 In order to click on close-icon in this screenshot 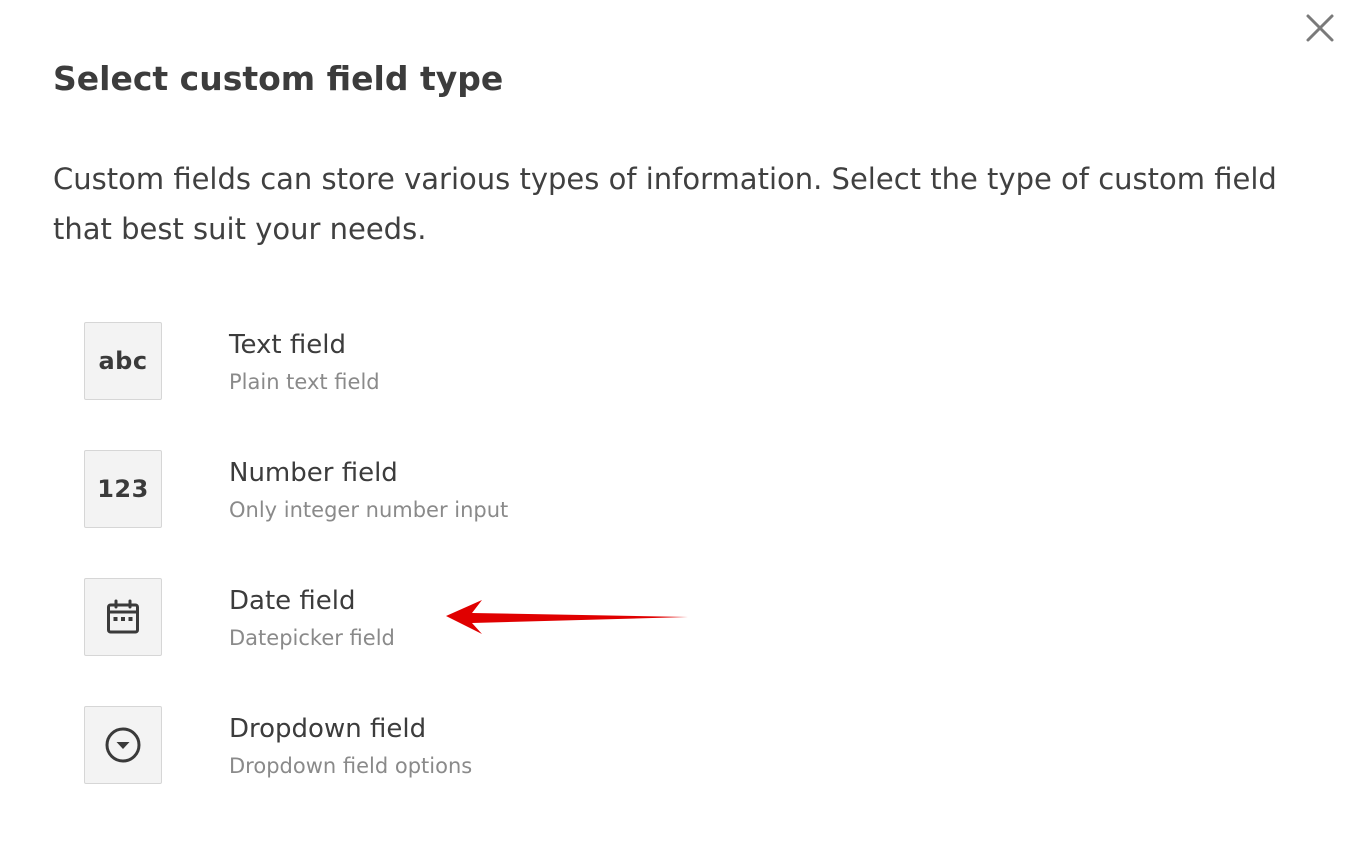, I will do `click(1320, 28)`.